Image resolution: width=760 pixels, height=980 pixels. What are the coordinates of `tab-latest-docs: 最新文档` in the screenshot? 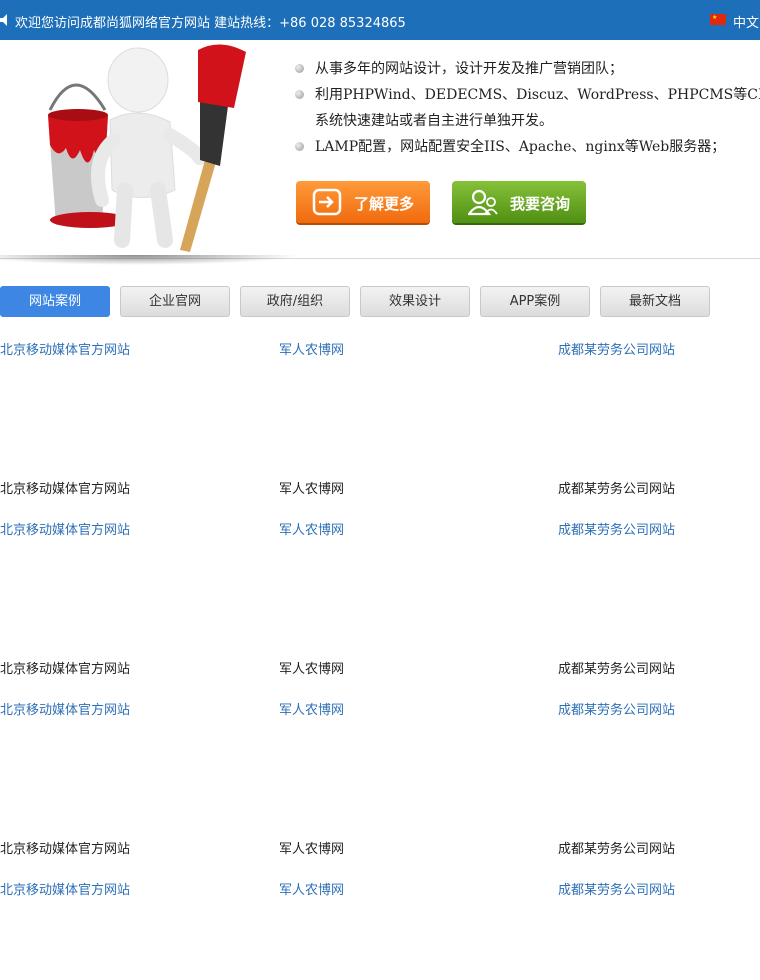 It's located at (655, 301).